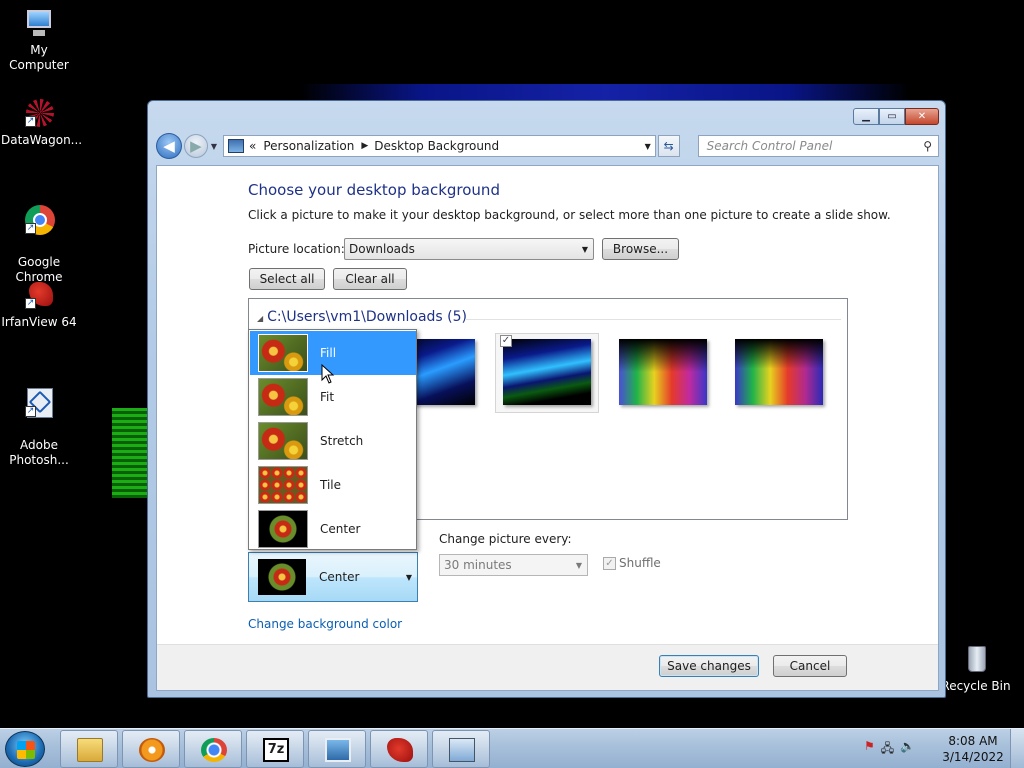  What do you see at coordinates (260, 318) in the screenshot?
I see `collapse-icon: ◢` at bounding box center [260, 318].